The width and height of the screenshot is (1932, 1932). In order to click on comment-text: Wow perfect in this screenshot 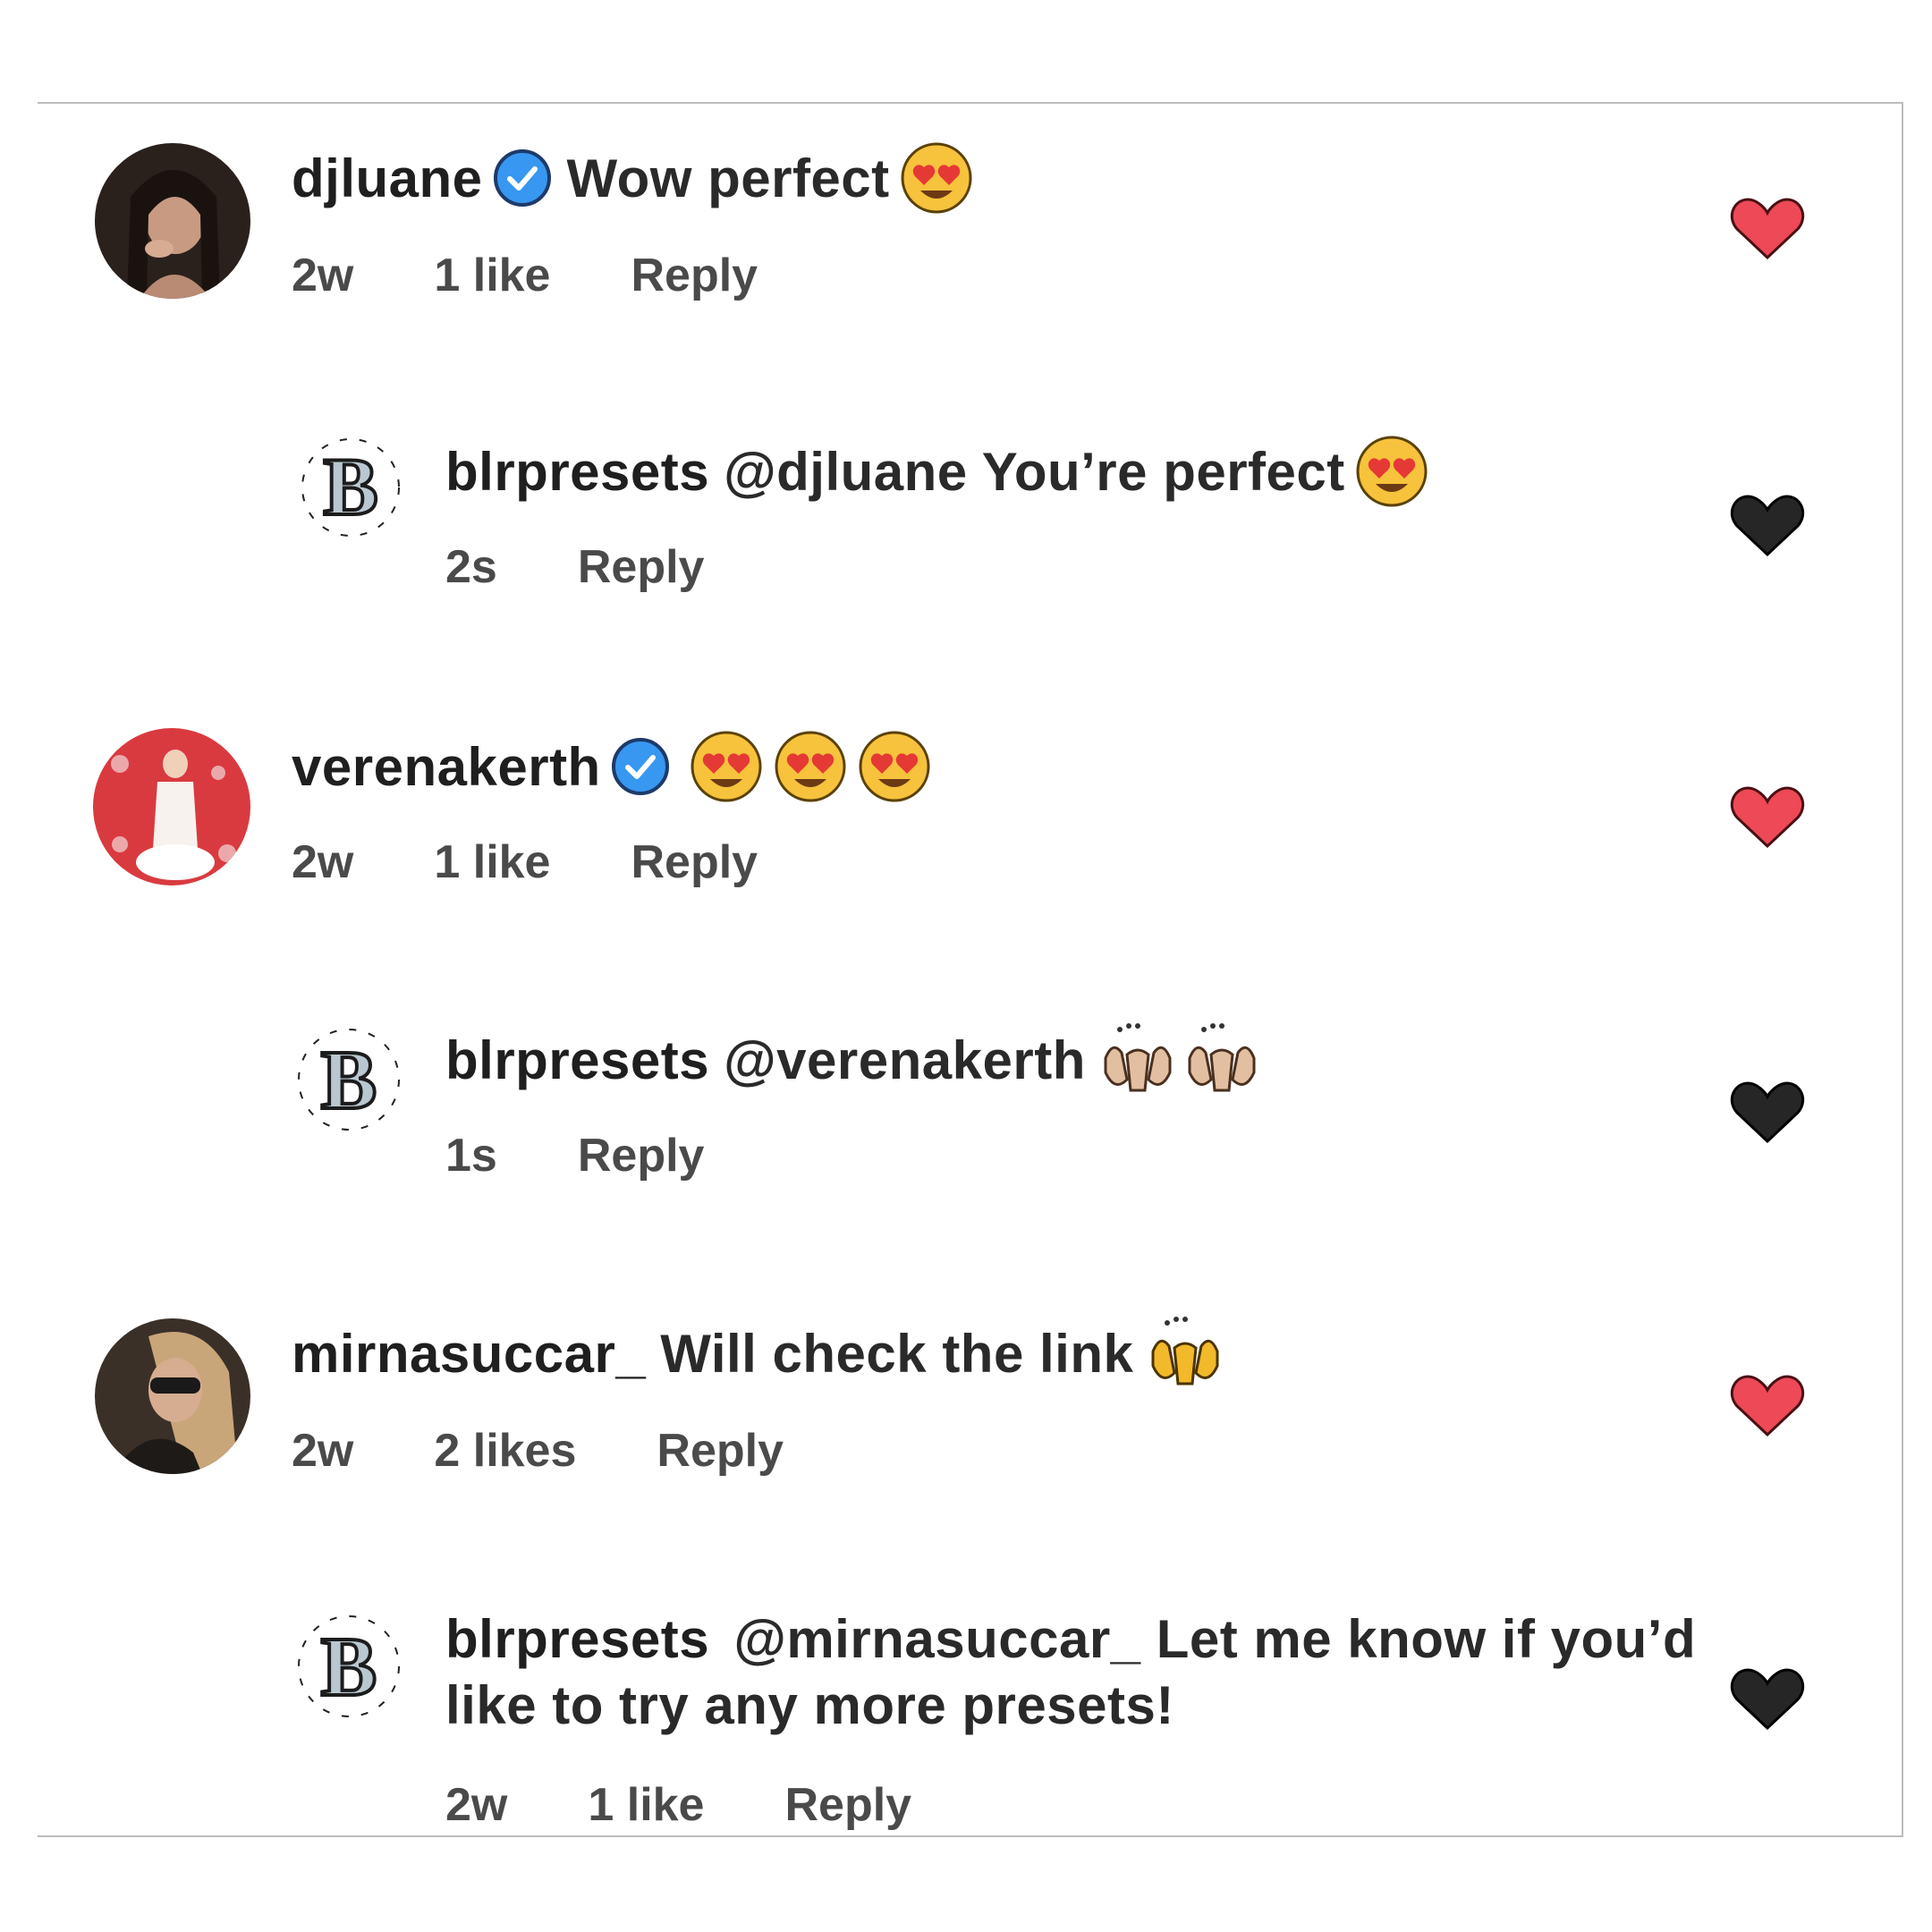, I will do `click(728, 178)`.